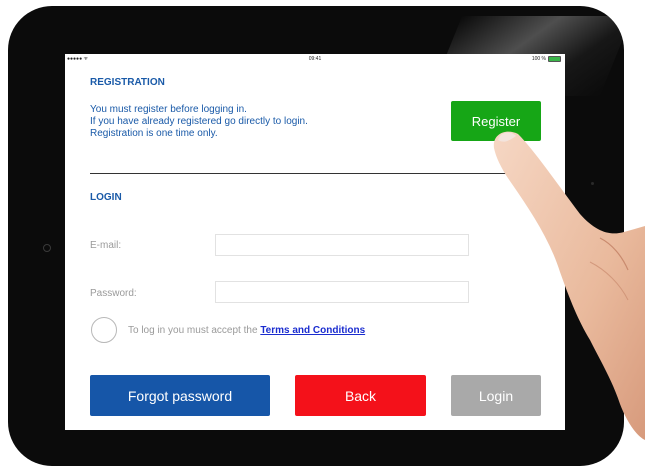 This screenshot has height=473, width=645. Describe the element at coordinates (168, 109) in the screenshot. I see `registration-line: You must register before logging in.` at that location.